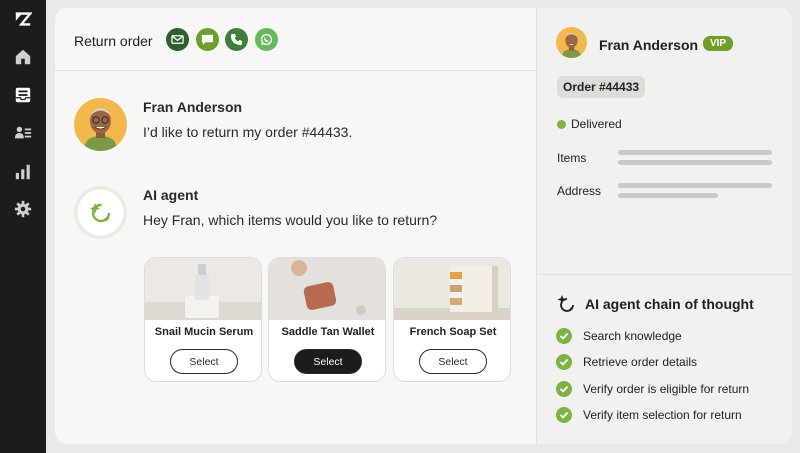 The image size is (800, 453). Describe the element at coordinates (203, 289) in the screenshot. I see `product-image-serum` at that location.